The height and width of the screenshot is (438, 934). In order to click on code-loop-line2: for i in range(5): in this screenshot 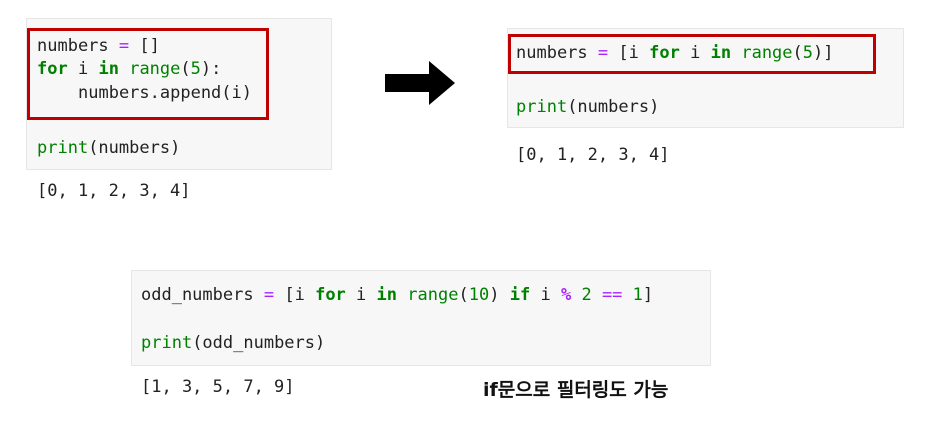, I will do `click(129, 69)`.